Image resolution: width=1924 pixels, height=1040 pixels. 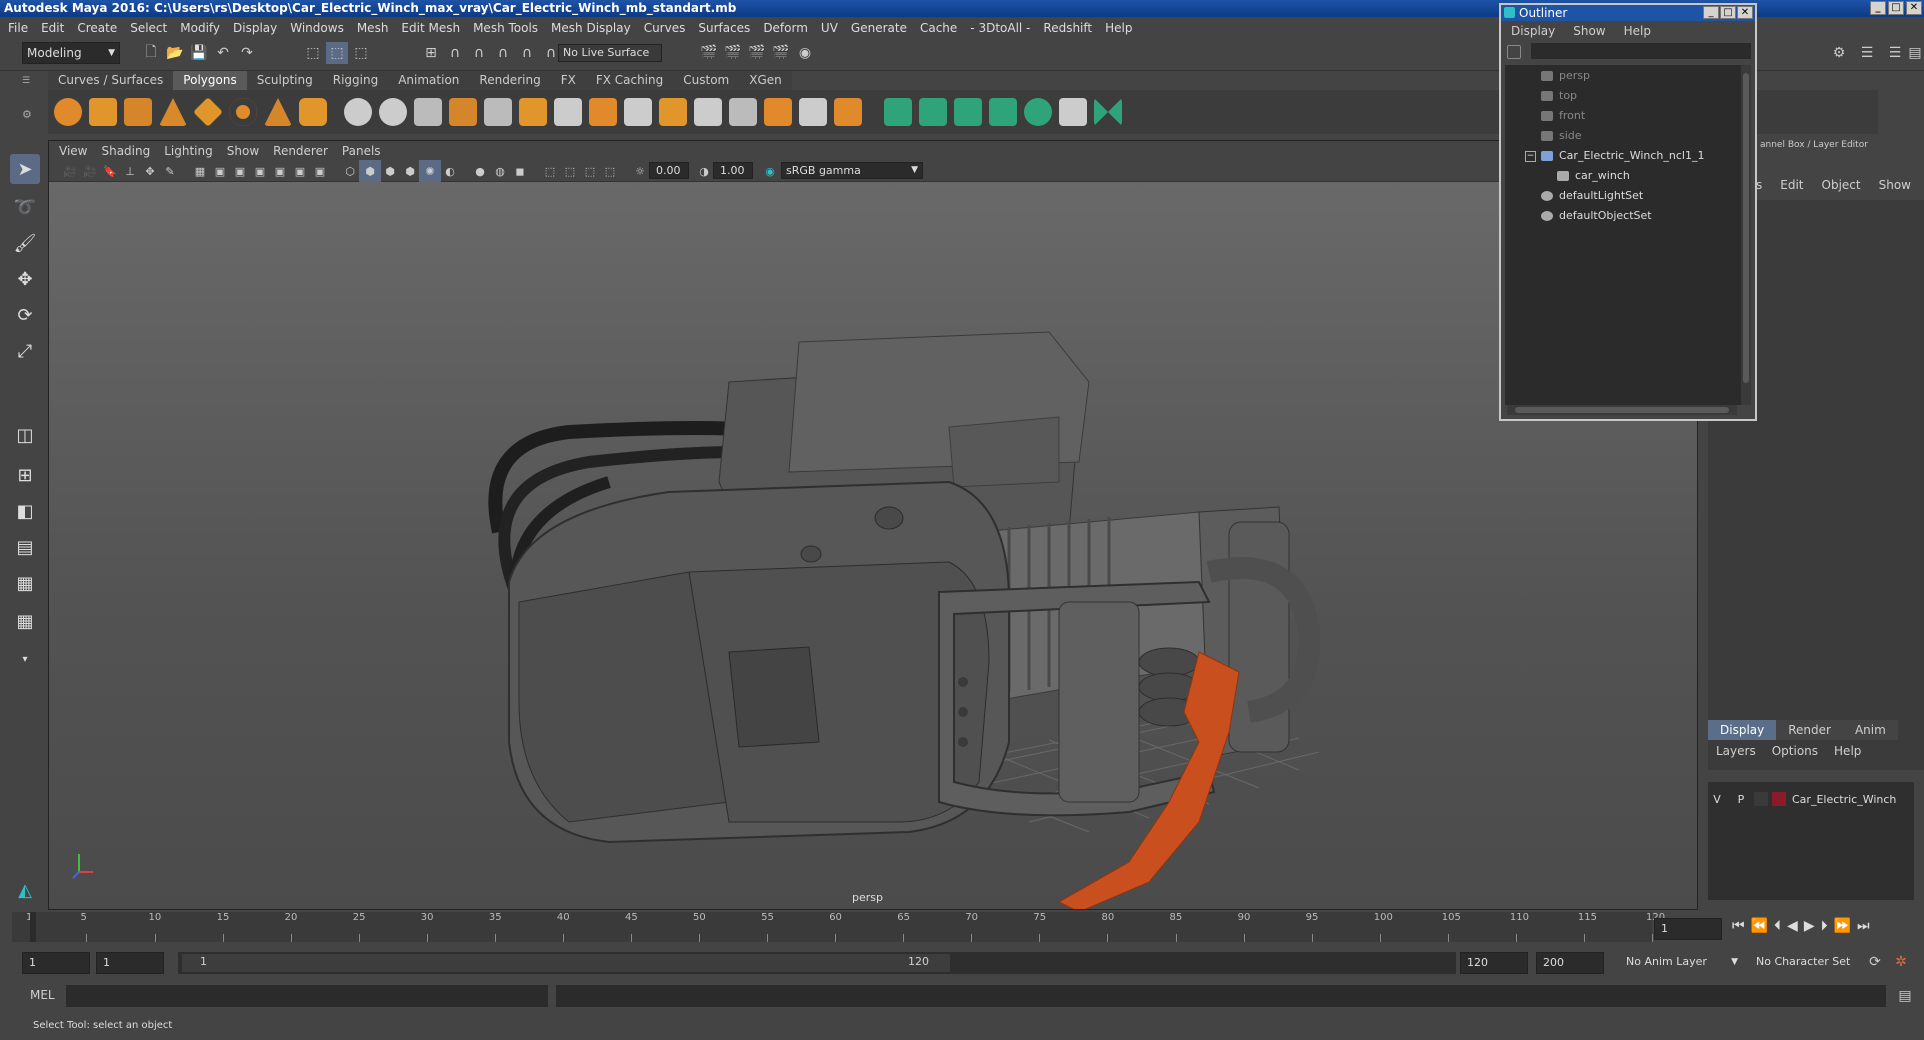 I want to click on poly-torus-icon, so click(x=243, y=112).